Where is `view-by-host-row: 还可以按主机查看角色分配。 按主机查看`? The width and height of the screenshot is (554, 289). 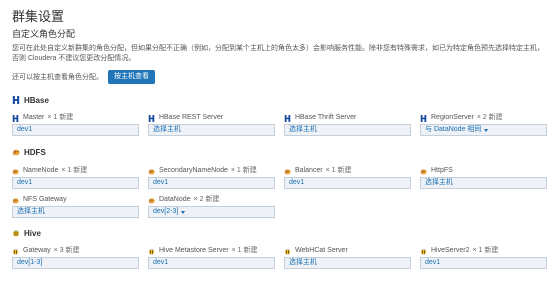 view-by-host-row: 还可以按主机查看角色分配。 按主机查看 is located at coordinates (83, 77).